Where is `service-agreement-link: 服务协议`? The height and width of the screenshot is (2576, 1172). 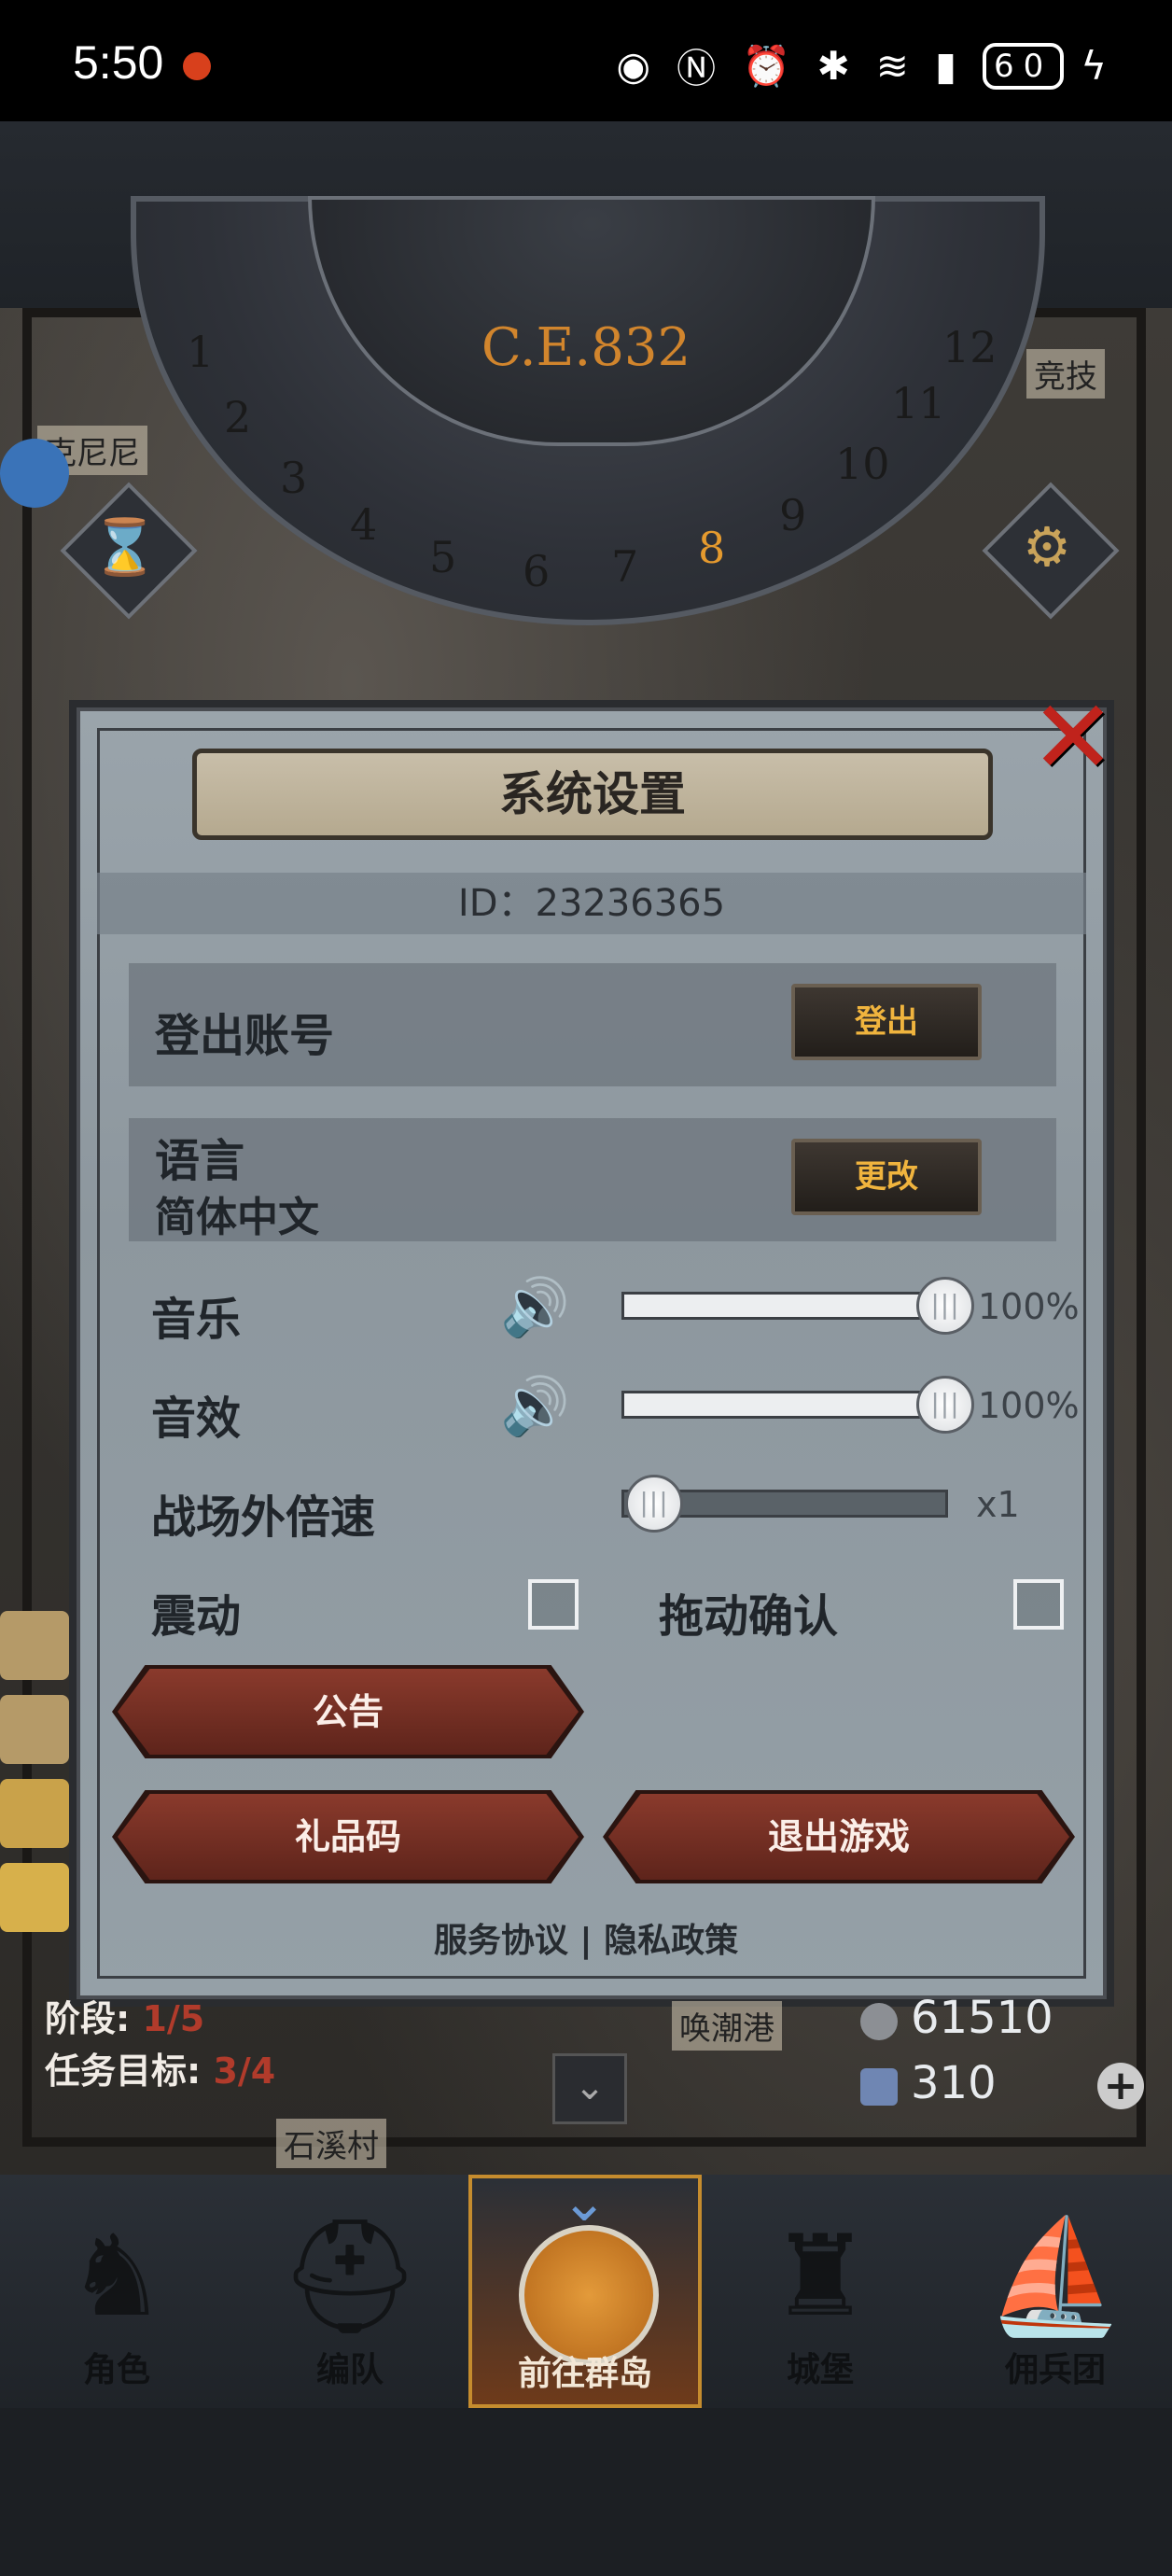
service-agreement-link: 服务协议 is located at coordinates (501, 1941).